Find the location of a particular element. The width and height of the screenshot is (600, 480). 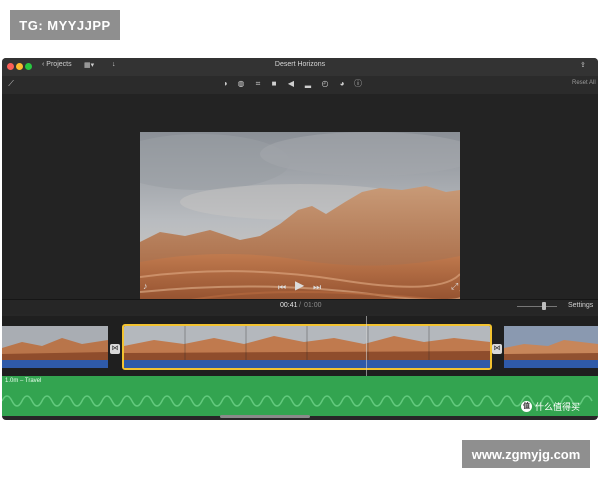

skip-forward-icon: ⏭ is located at coordinates (317, 287).